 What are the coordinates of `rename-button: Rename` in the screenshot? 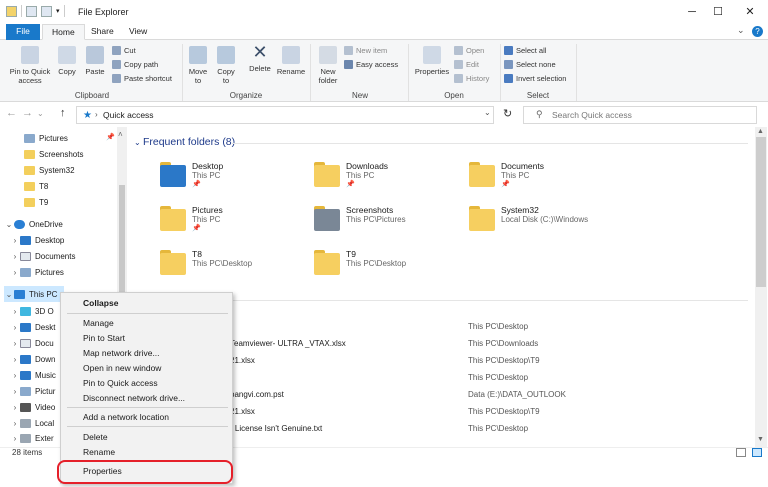 It's located at (291, 61).